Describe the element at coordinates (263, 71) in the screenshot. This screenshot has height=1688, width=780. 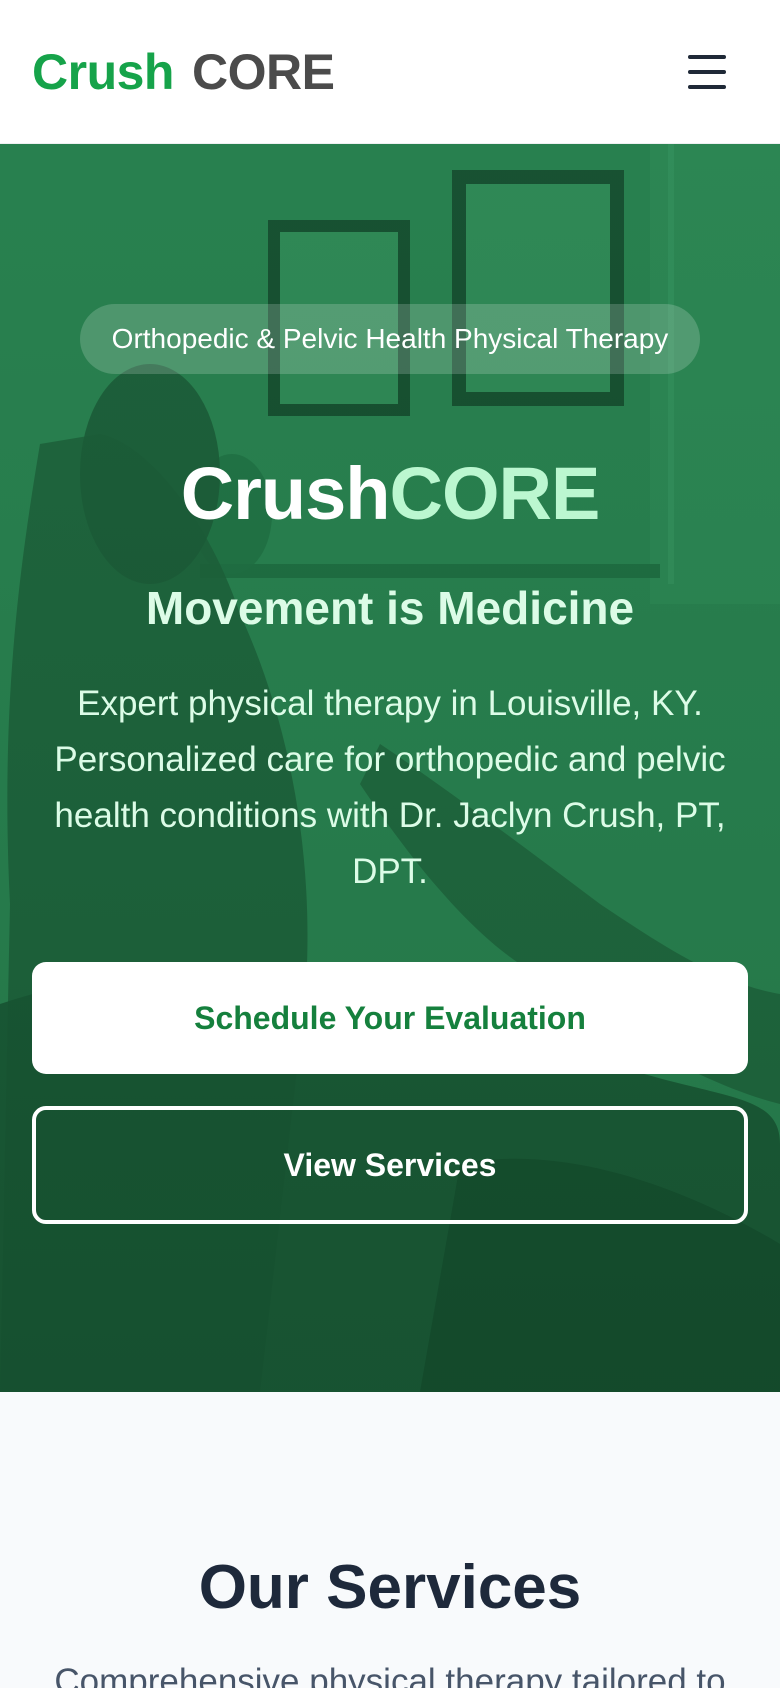
I see `logo-core: CORE` at that location.